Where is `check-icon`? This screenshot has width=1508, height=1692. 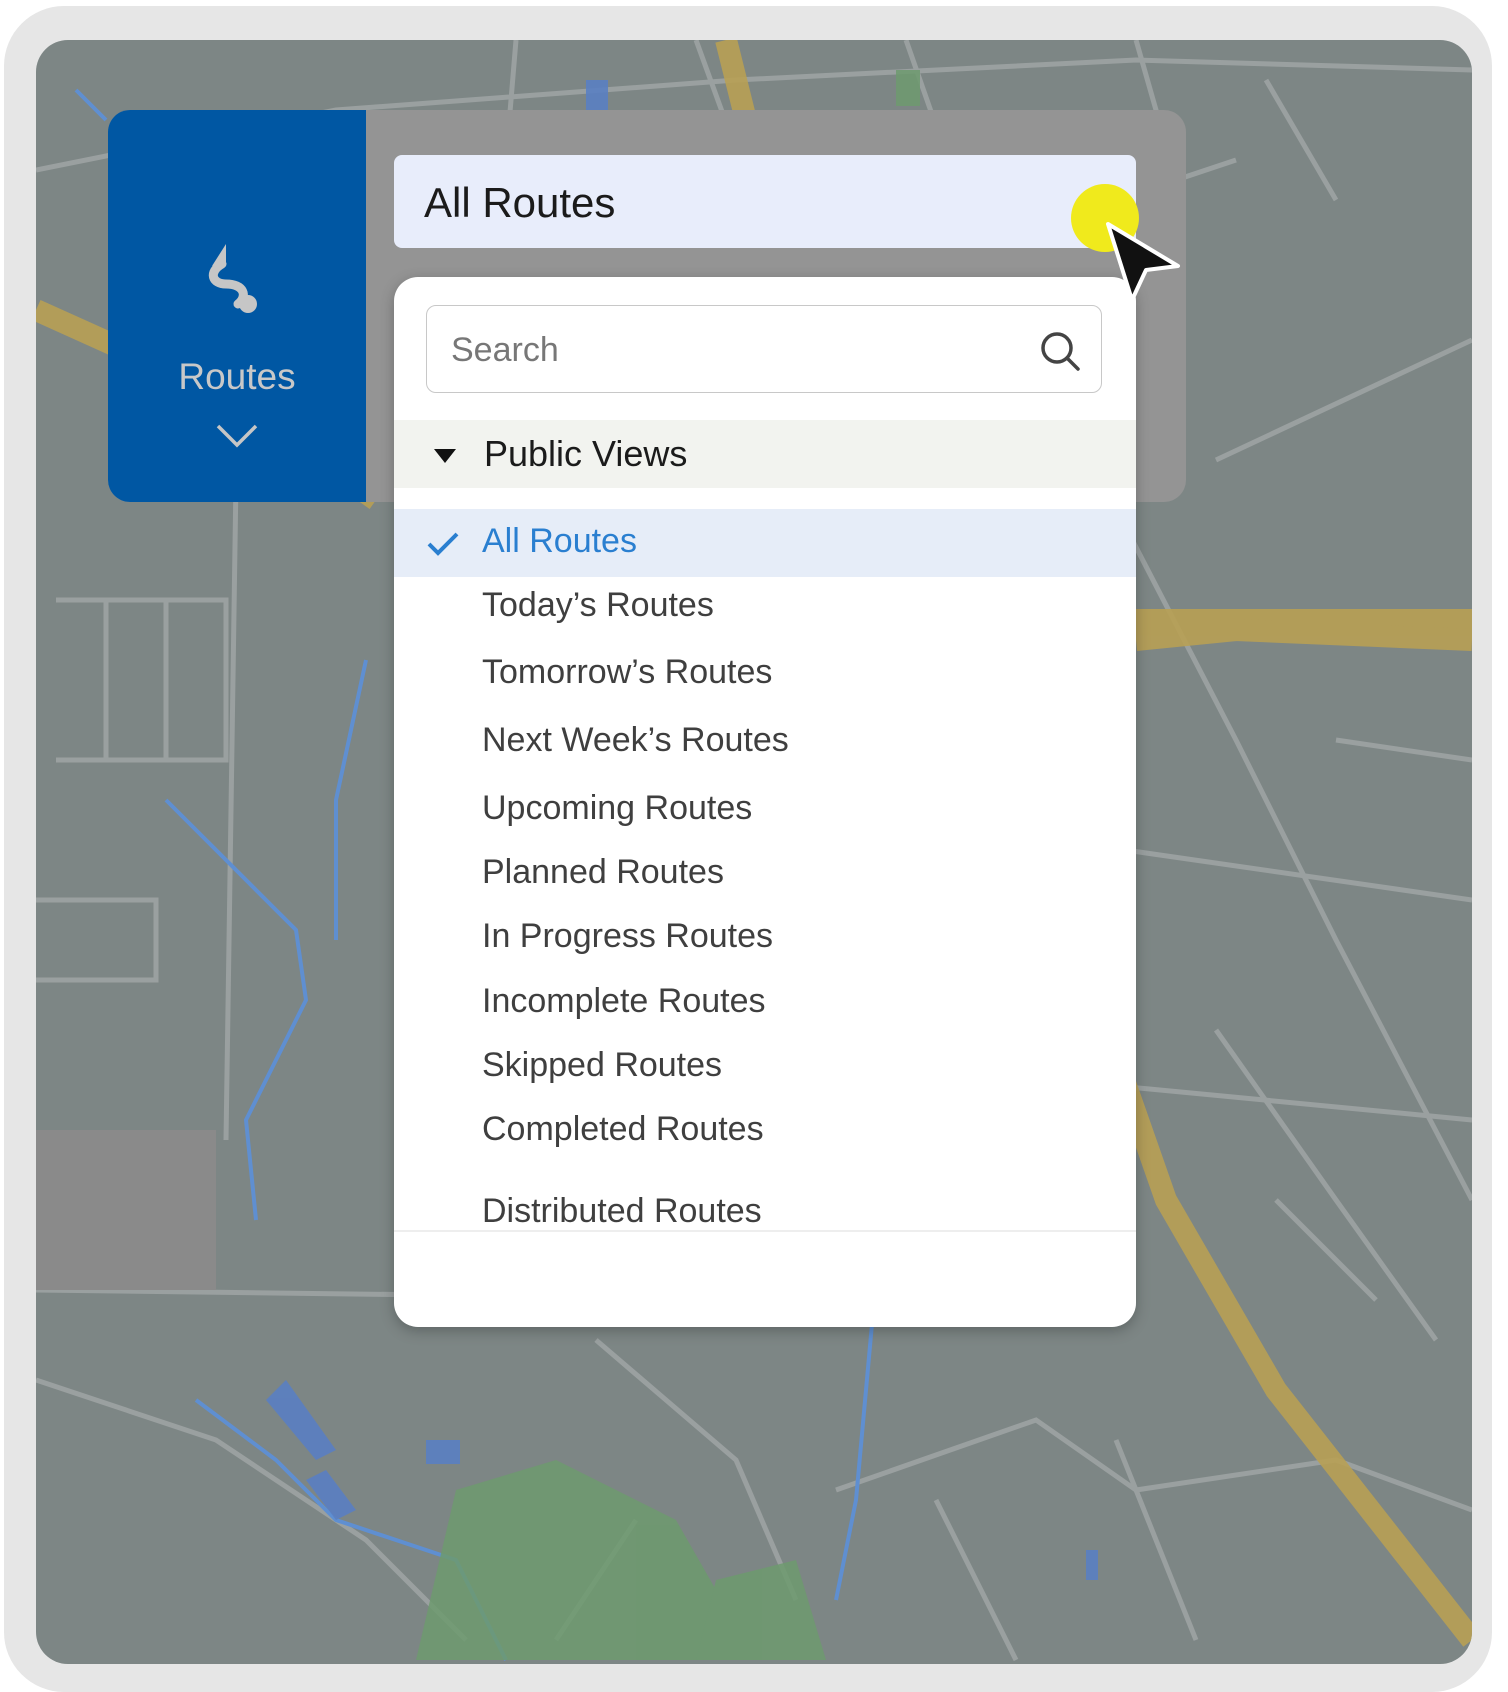
check-icon is located at coordinates (443, 544).